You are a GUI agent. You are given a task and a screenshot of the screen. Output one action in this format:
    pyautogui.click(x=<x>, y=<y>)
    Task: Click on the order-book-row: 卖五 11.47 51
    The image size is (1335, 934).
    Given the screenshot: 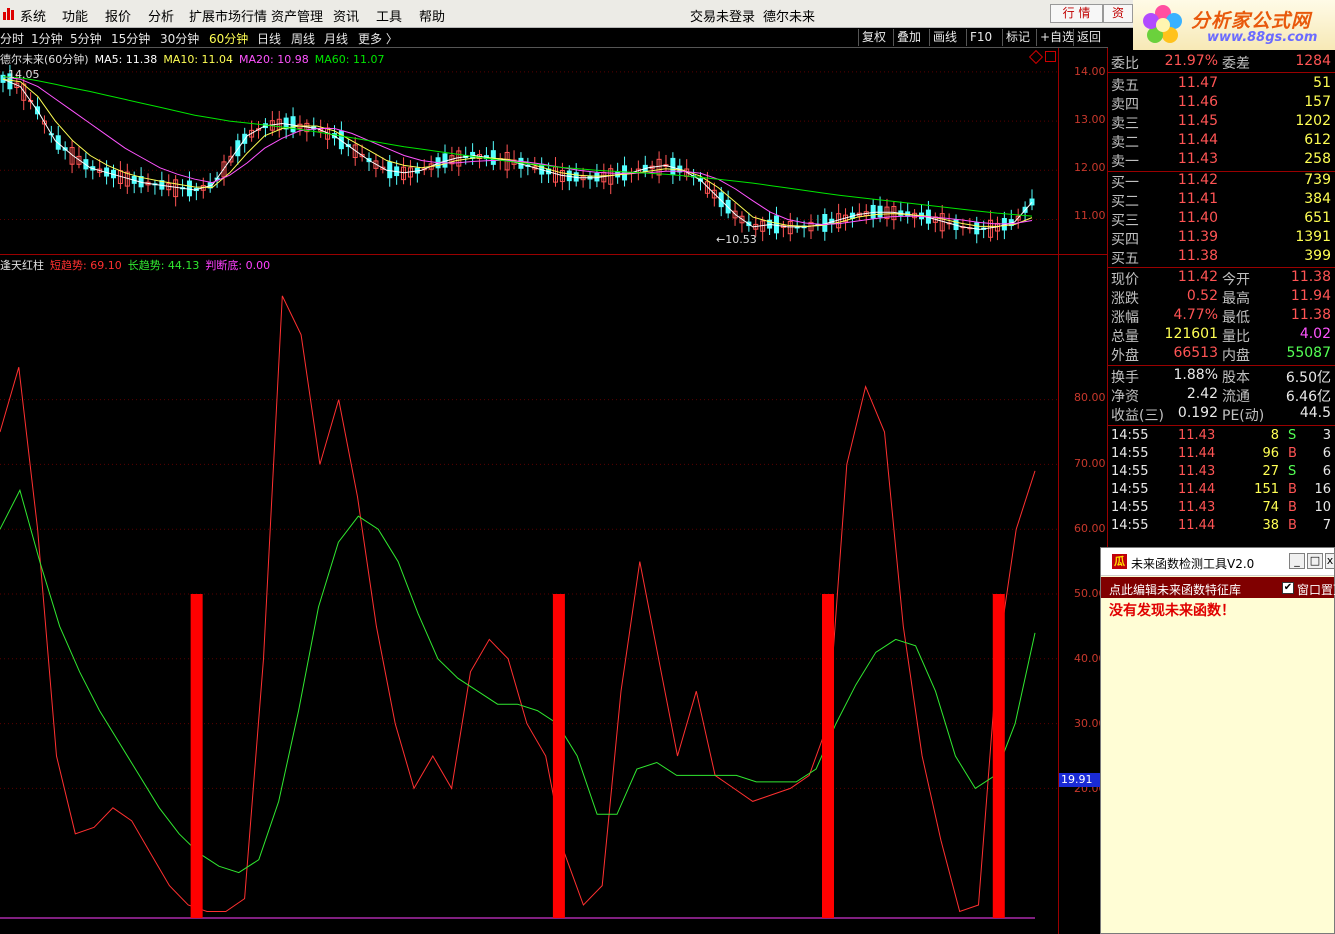 What is the action you would take?
    pyautogui.click(x=1221, y=84)
    